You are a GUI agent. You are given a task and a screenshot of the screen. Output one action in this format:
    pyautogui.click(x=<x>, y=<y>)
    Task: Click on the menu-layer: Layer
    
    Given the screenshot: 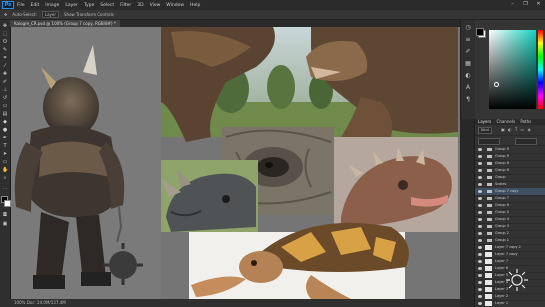 What is the action you would take?
    pyautogui.click(x=71, y=5)
    